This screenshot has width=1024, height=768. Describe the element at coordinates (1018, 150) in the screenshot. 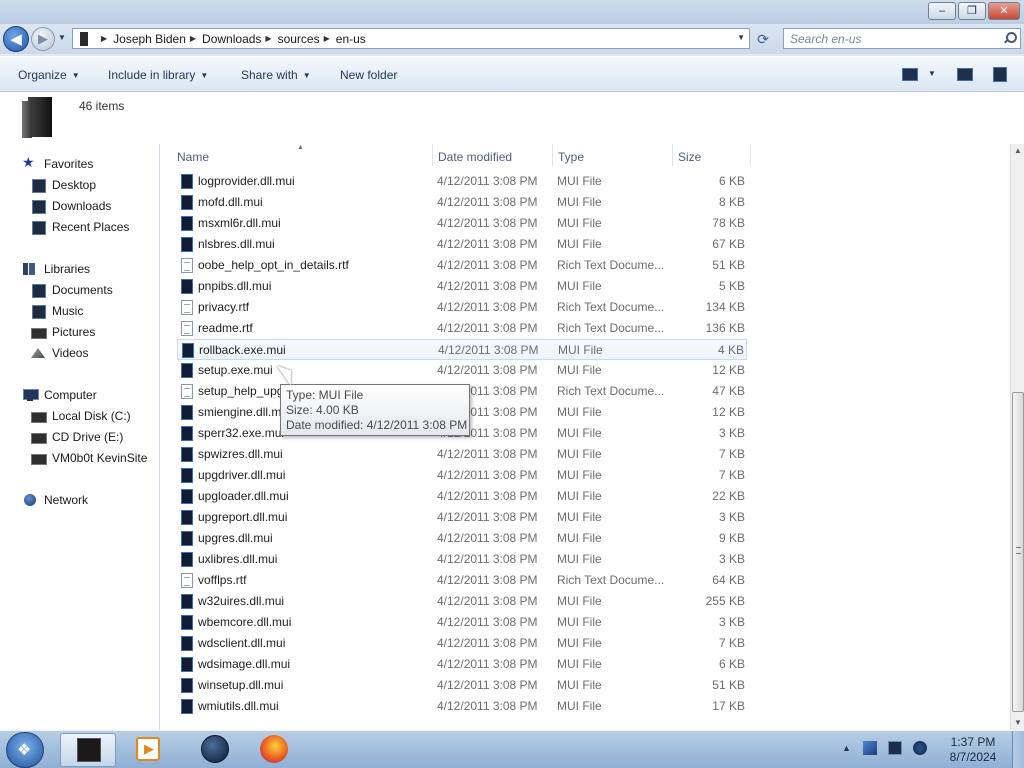

I see `scroll-up-icon: ▲` at that location.